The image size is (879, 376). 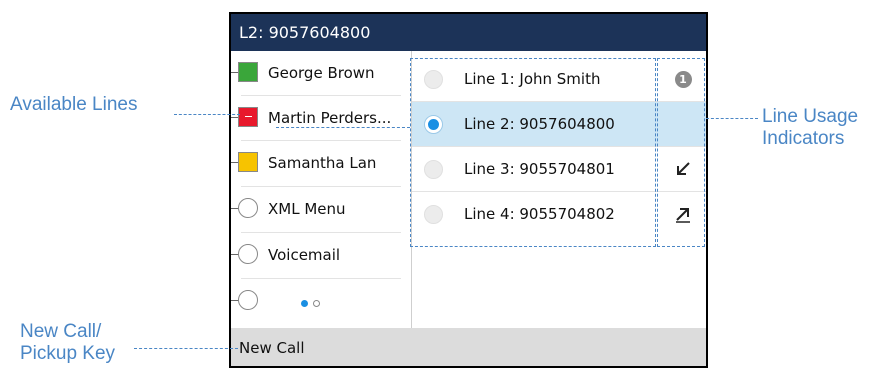 I want to click on key-voicemail: Voicemail, so click(x=316, y=255).